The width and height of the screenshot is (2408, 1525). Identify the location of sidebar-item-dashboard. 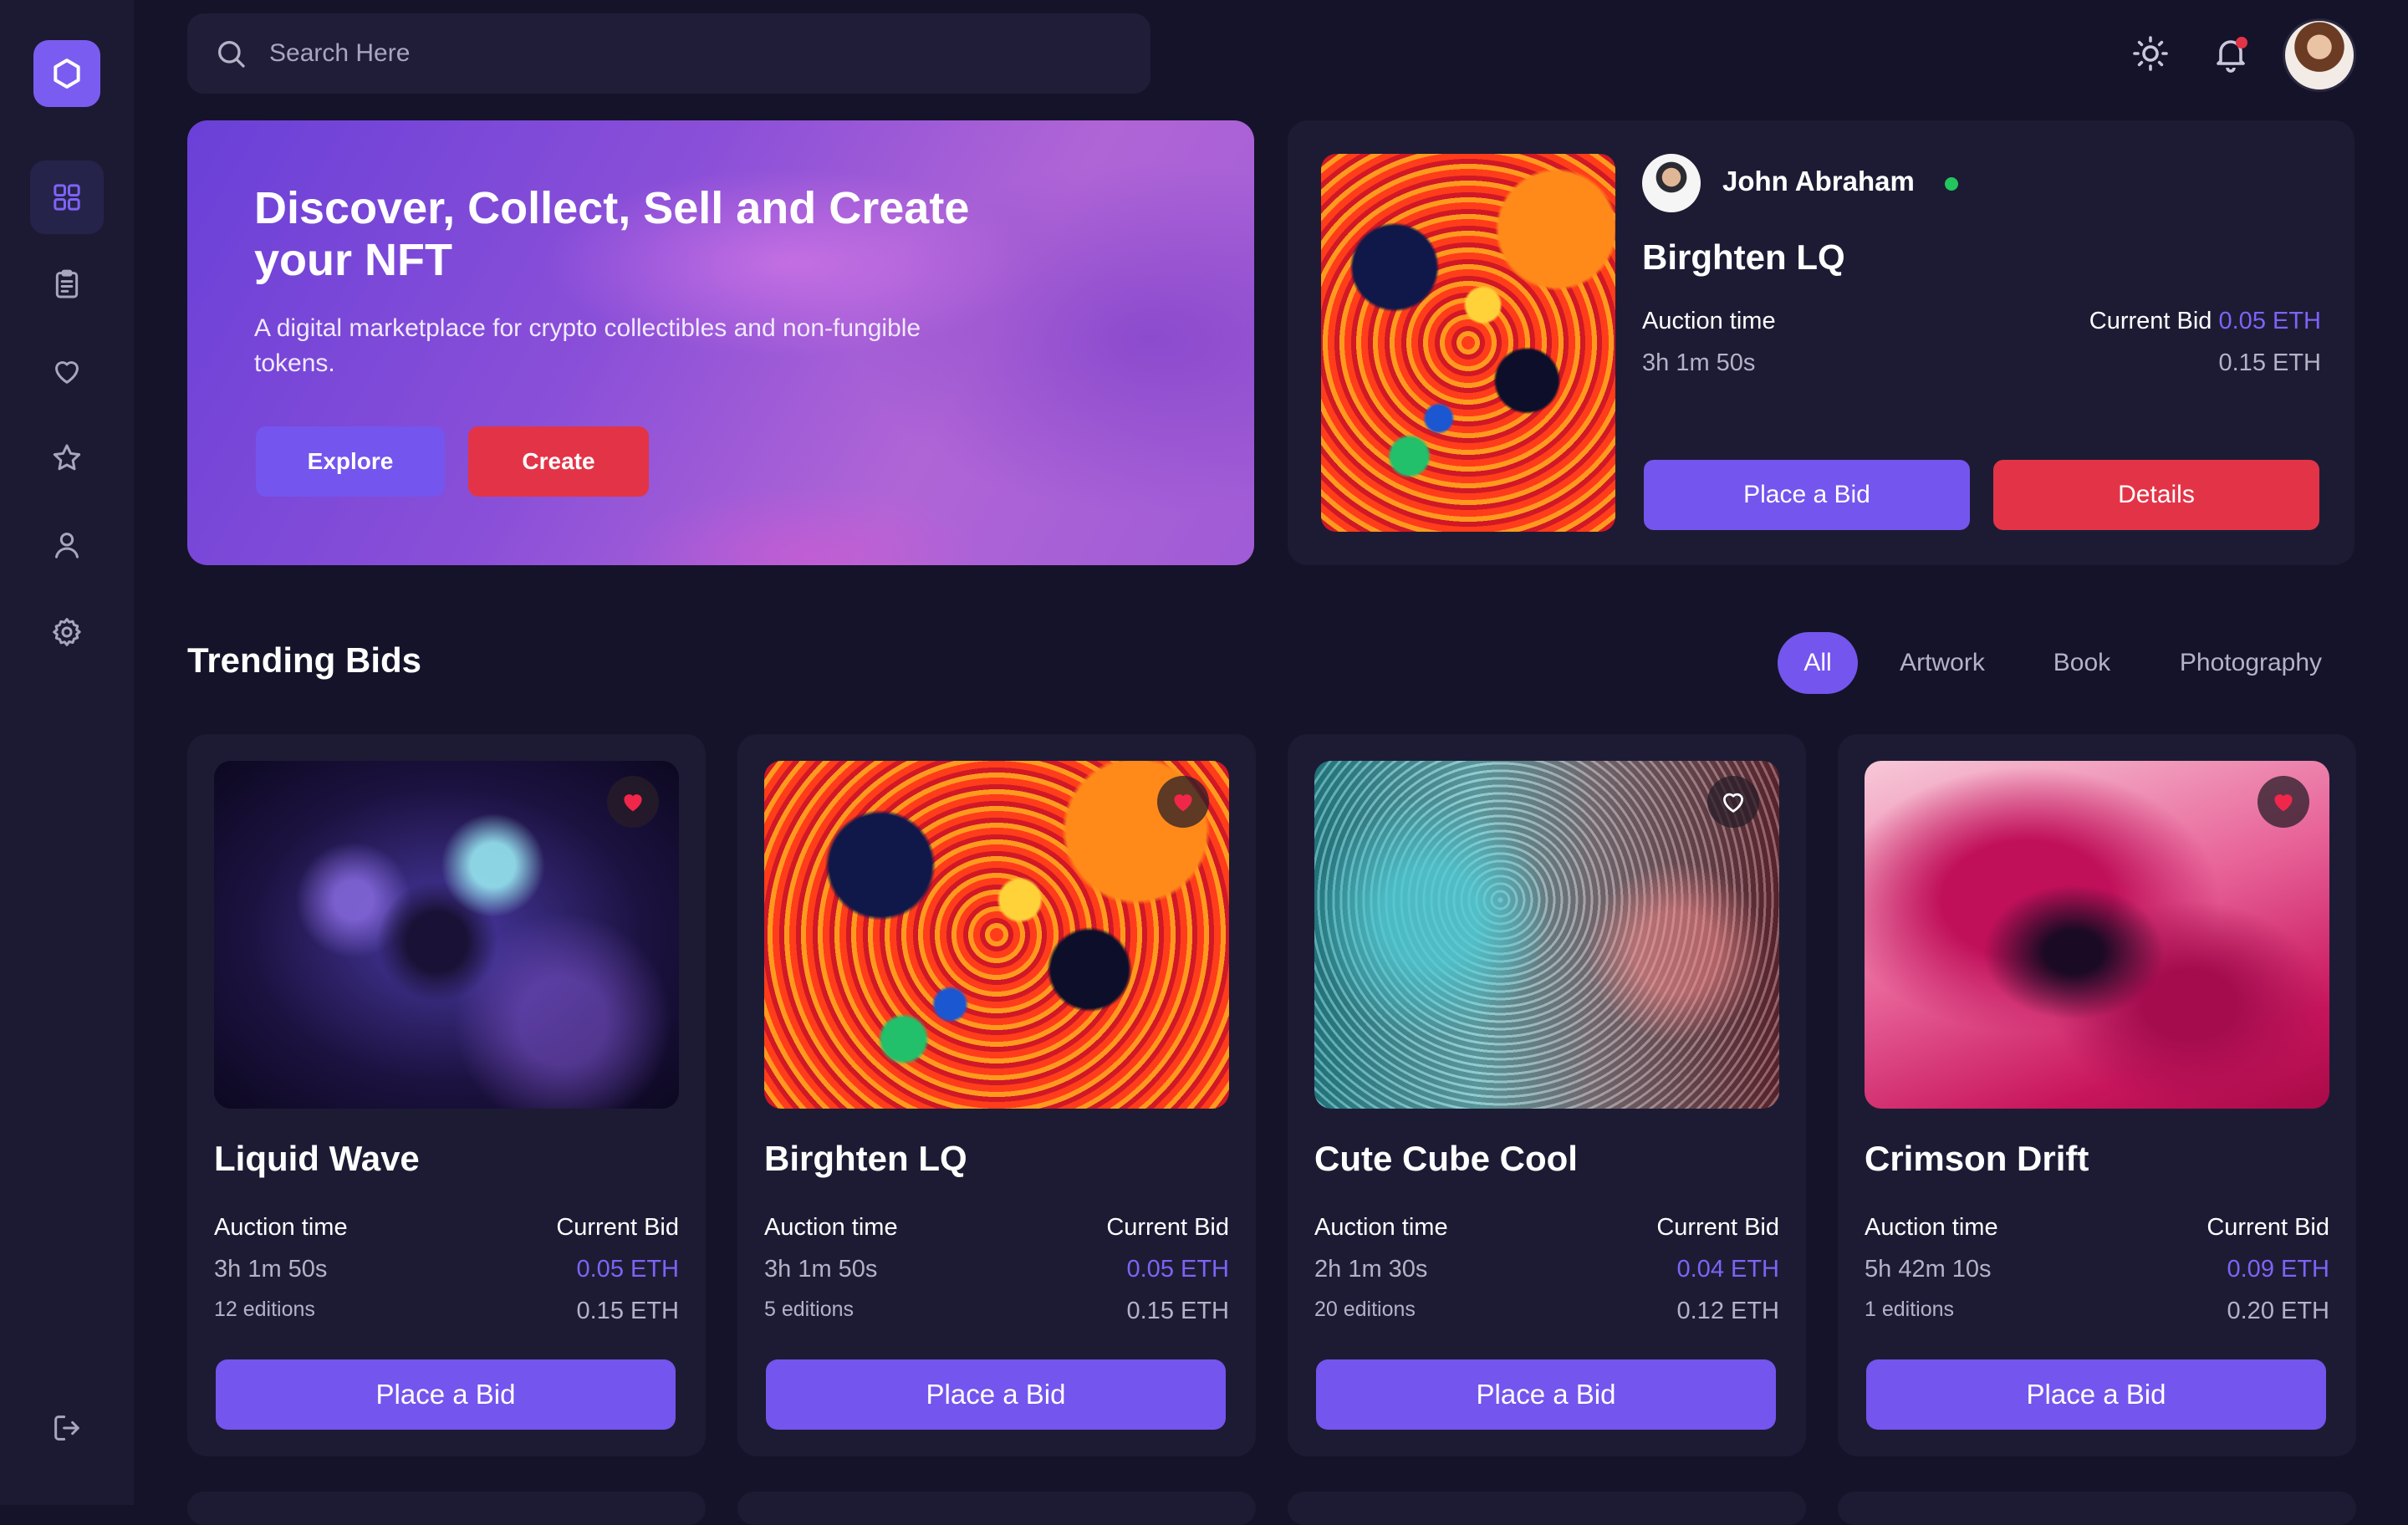
(67, 197).